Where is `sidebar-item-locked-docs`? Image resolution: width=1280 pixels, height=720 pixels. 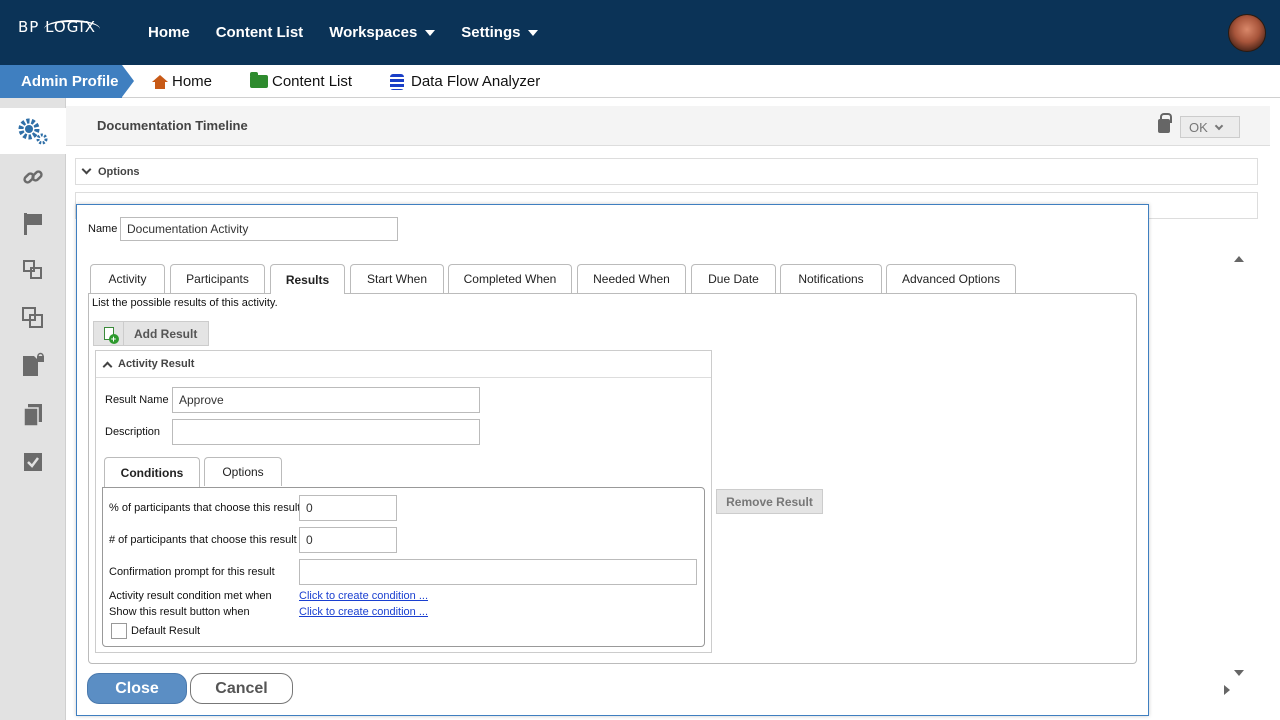
sidebar-item-locked-docs is located at coordinates (33, 365).